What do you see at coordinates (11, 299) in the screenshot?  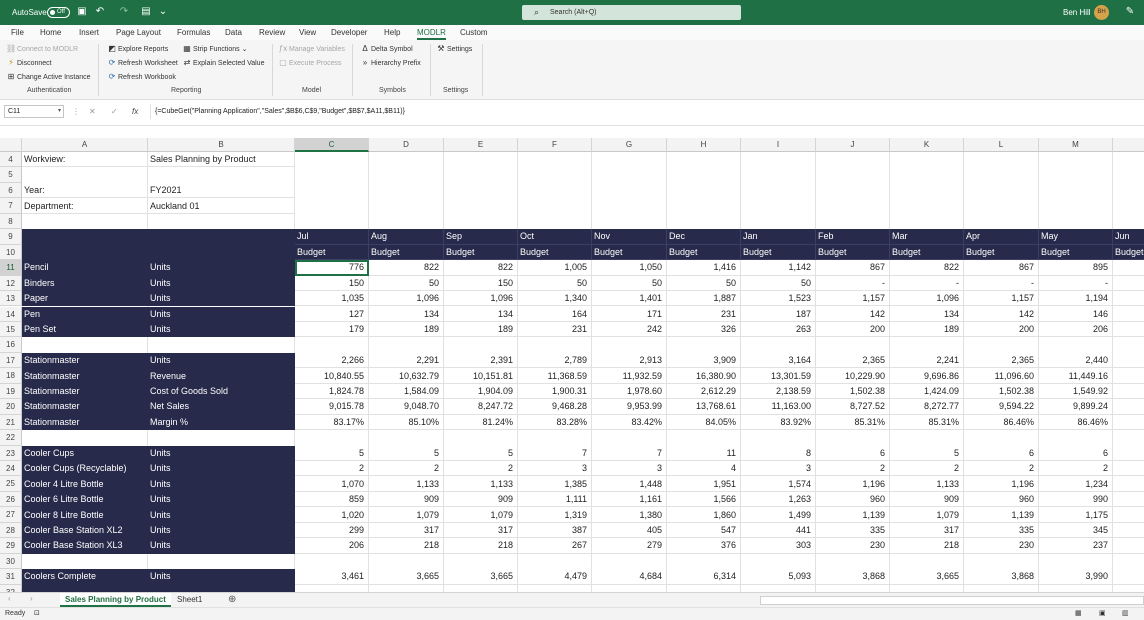 I see `row-header: 13` at bounding box center [11, 299].